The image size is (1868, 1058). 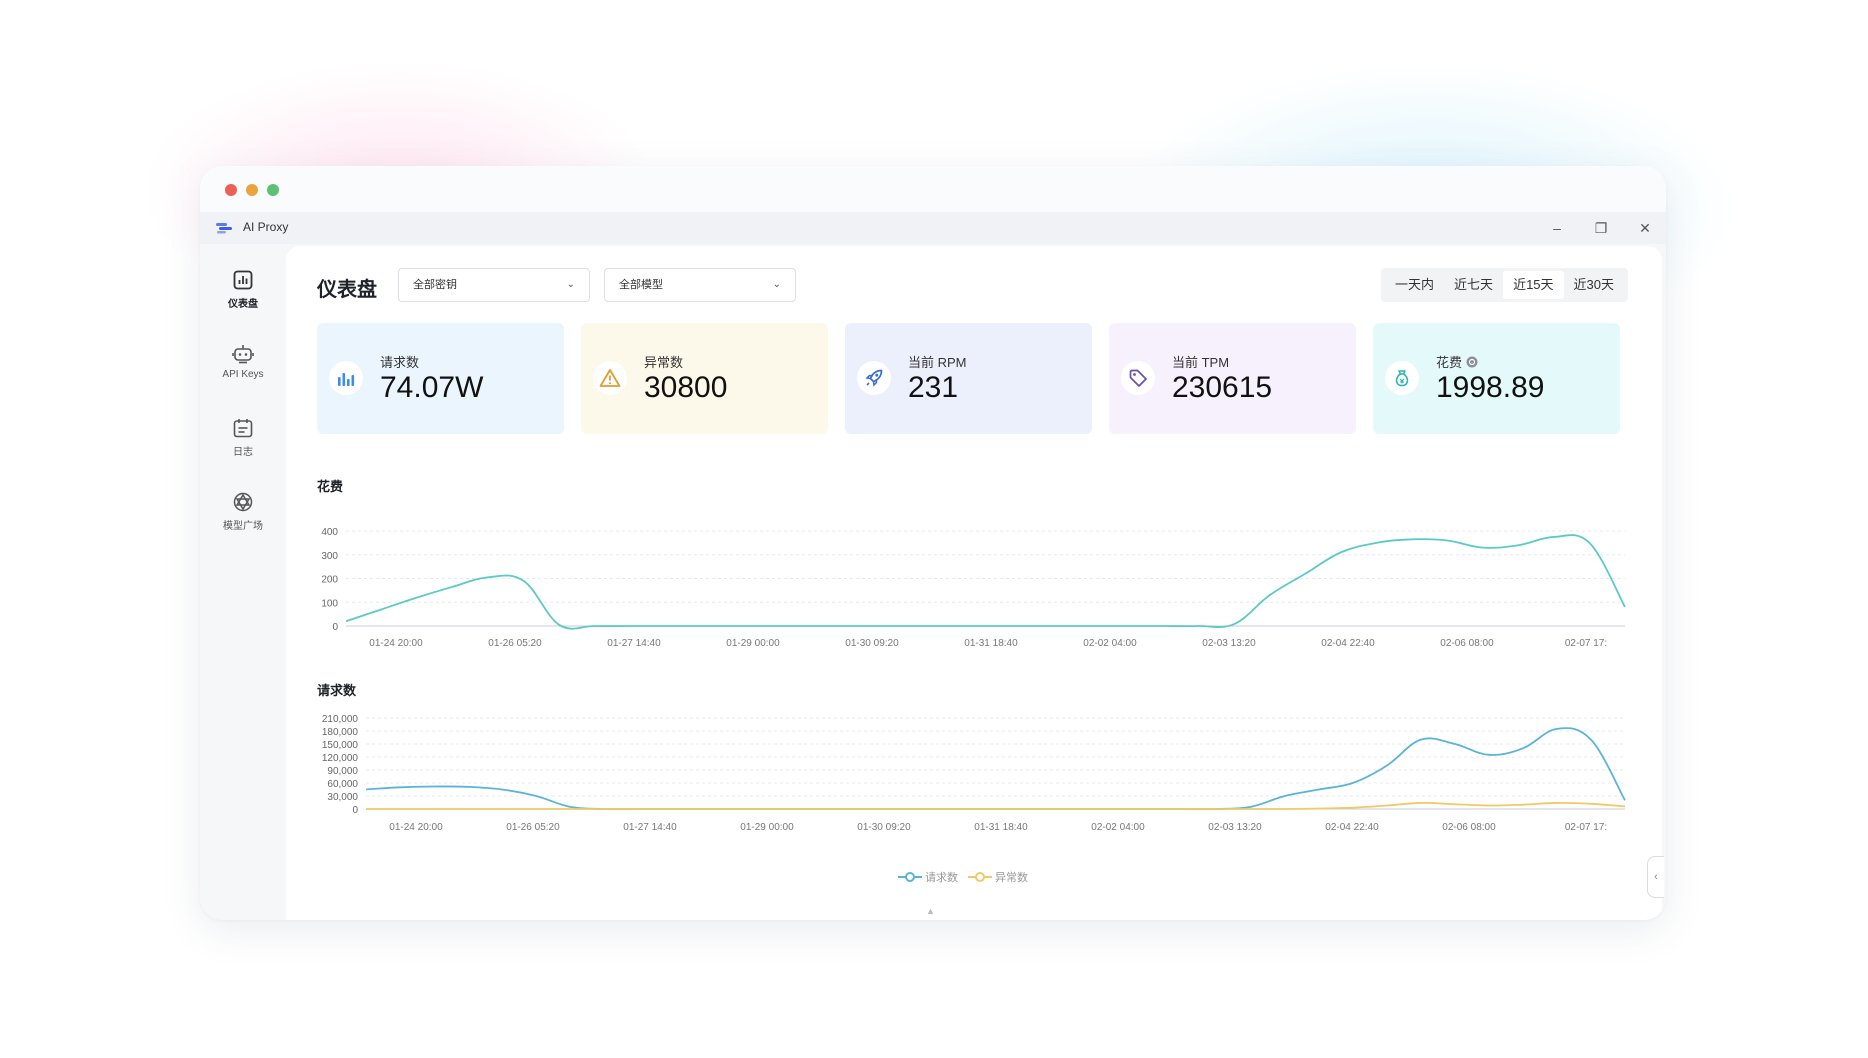 I want to click on y-tick-label: 30,000, so click(x=342, y=797).